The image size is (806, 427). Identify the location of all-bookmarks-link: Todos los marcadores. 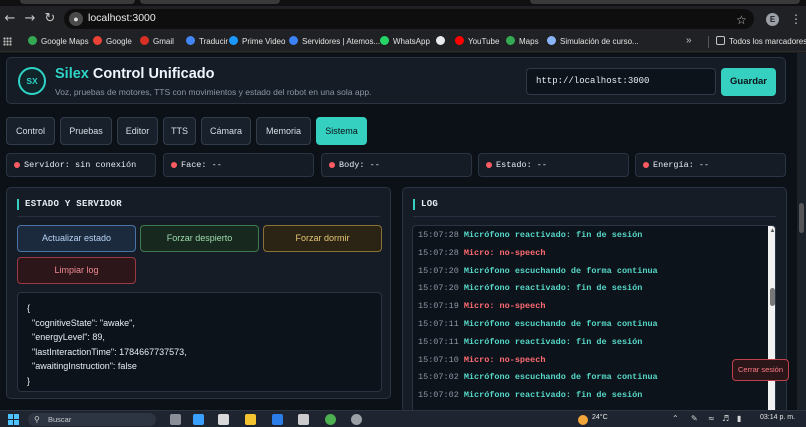
(761, 42).